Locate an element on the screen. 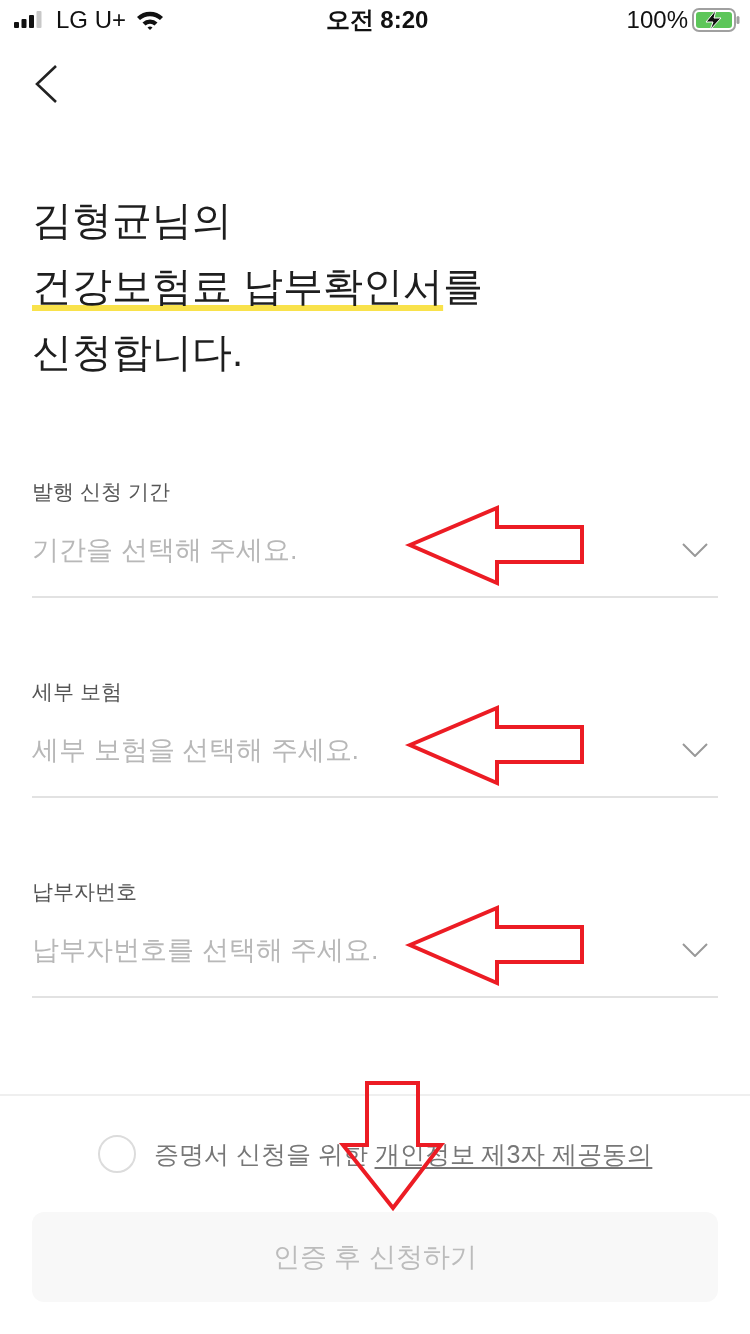 Image resolution: width=750 pixels, height=1334 pixels. dropdown-field: 기간을 선택해 주세요. is located at coordinates (375, 564).